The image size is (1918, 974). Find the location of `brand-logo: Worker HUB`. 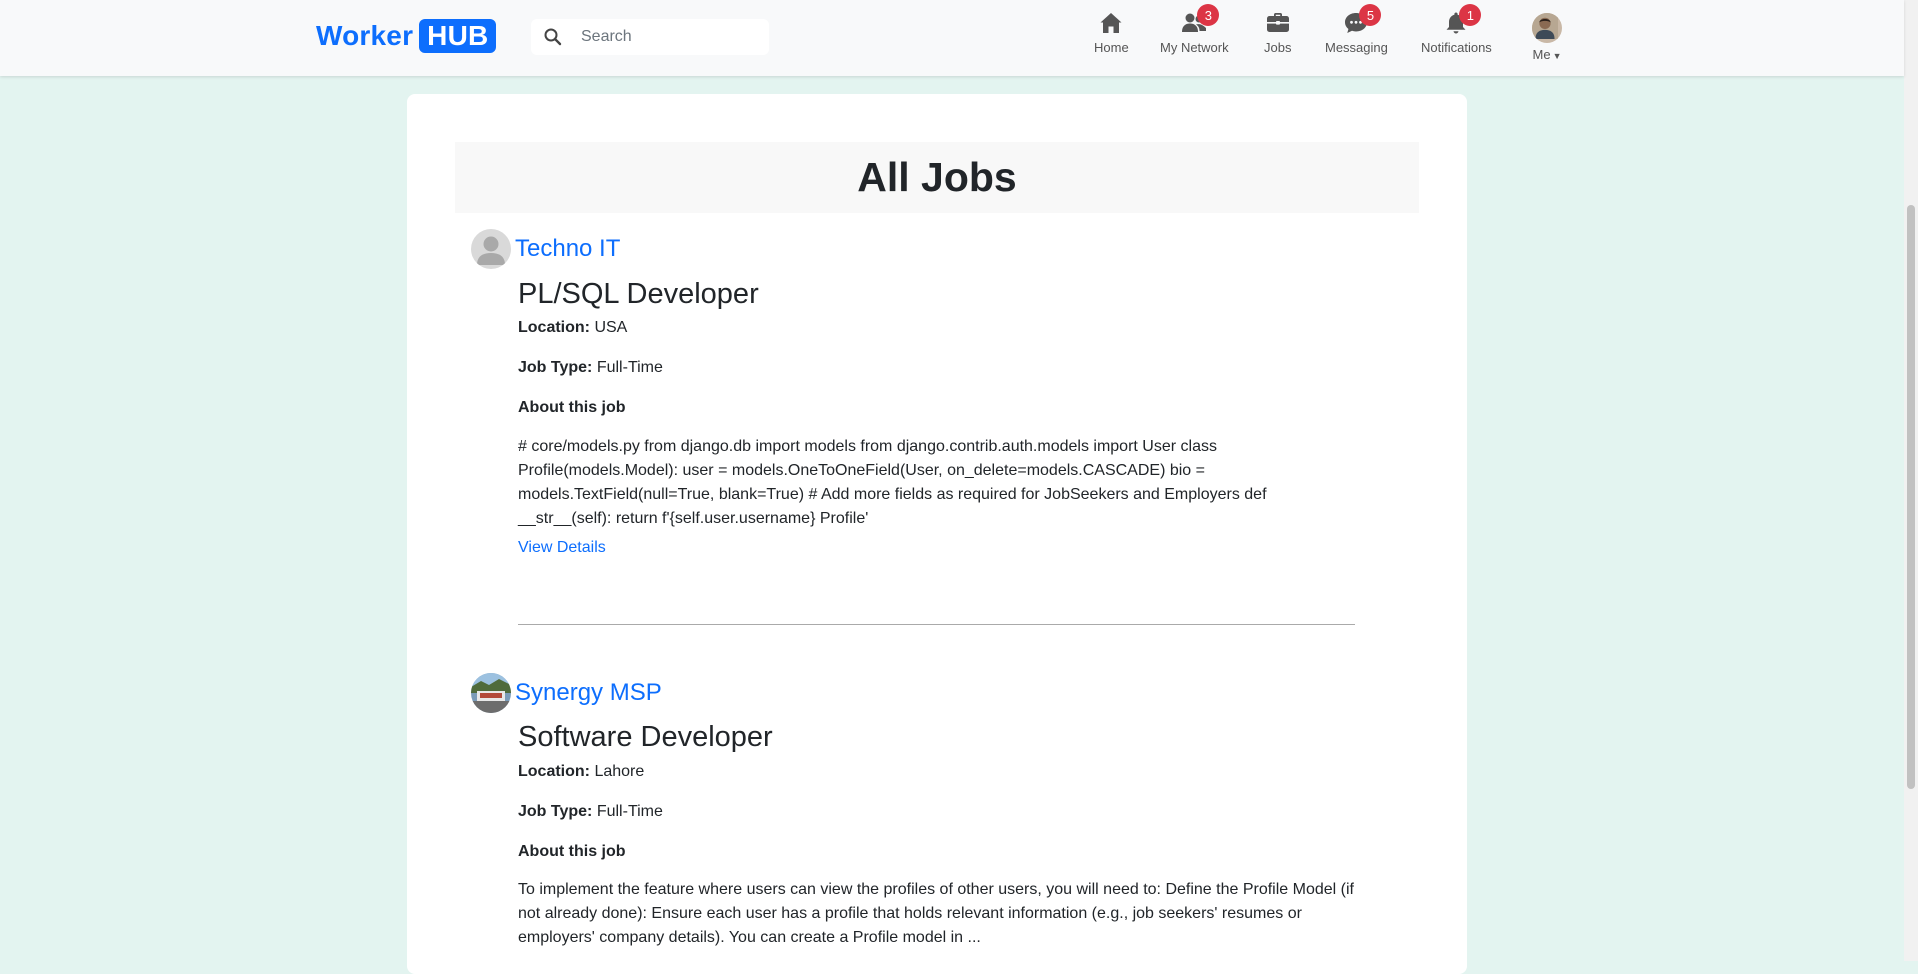

brand-logo: Worker HUB is located at coordinates (406, 36).